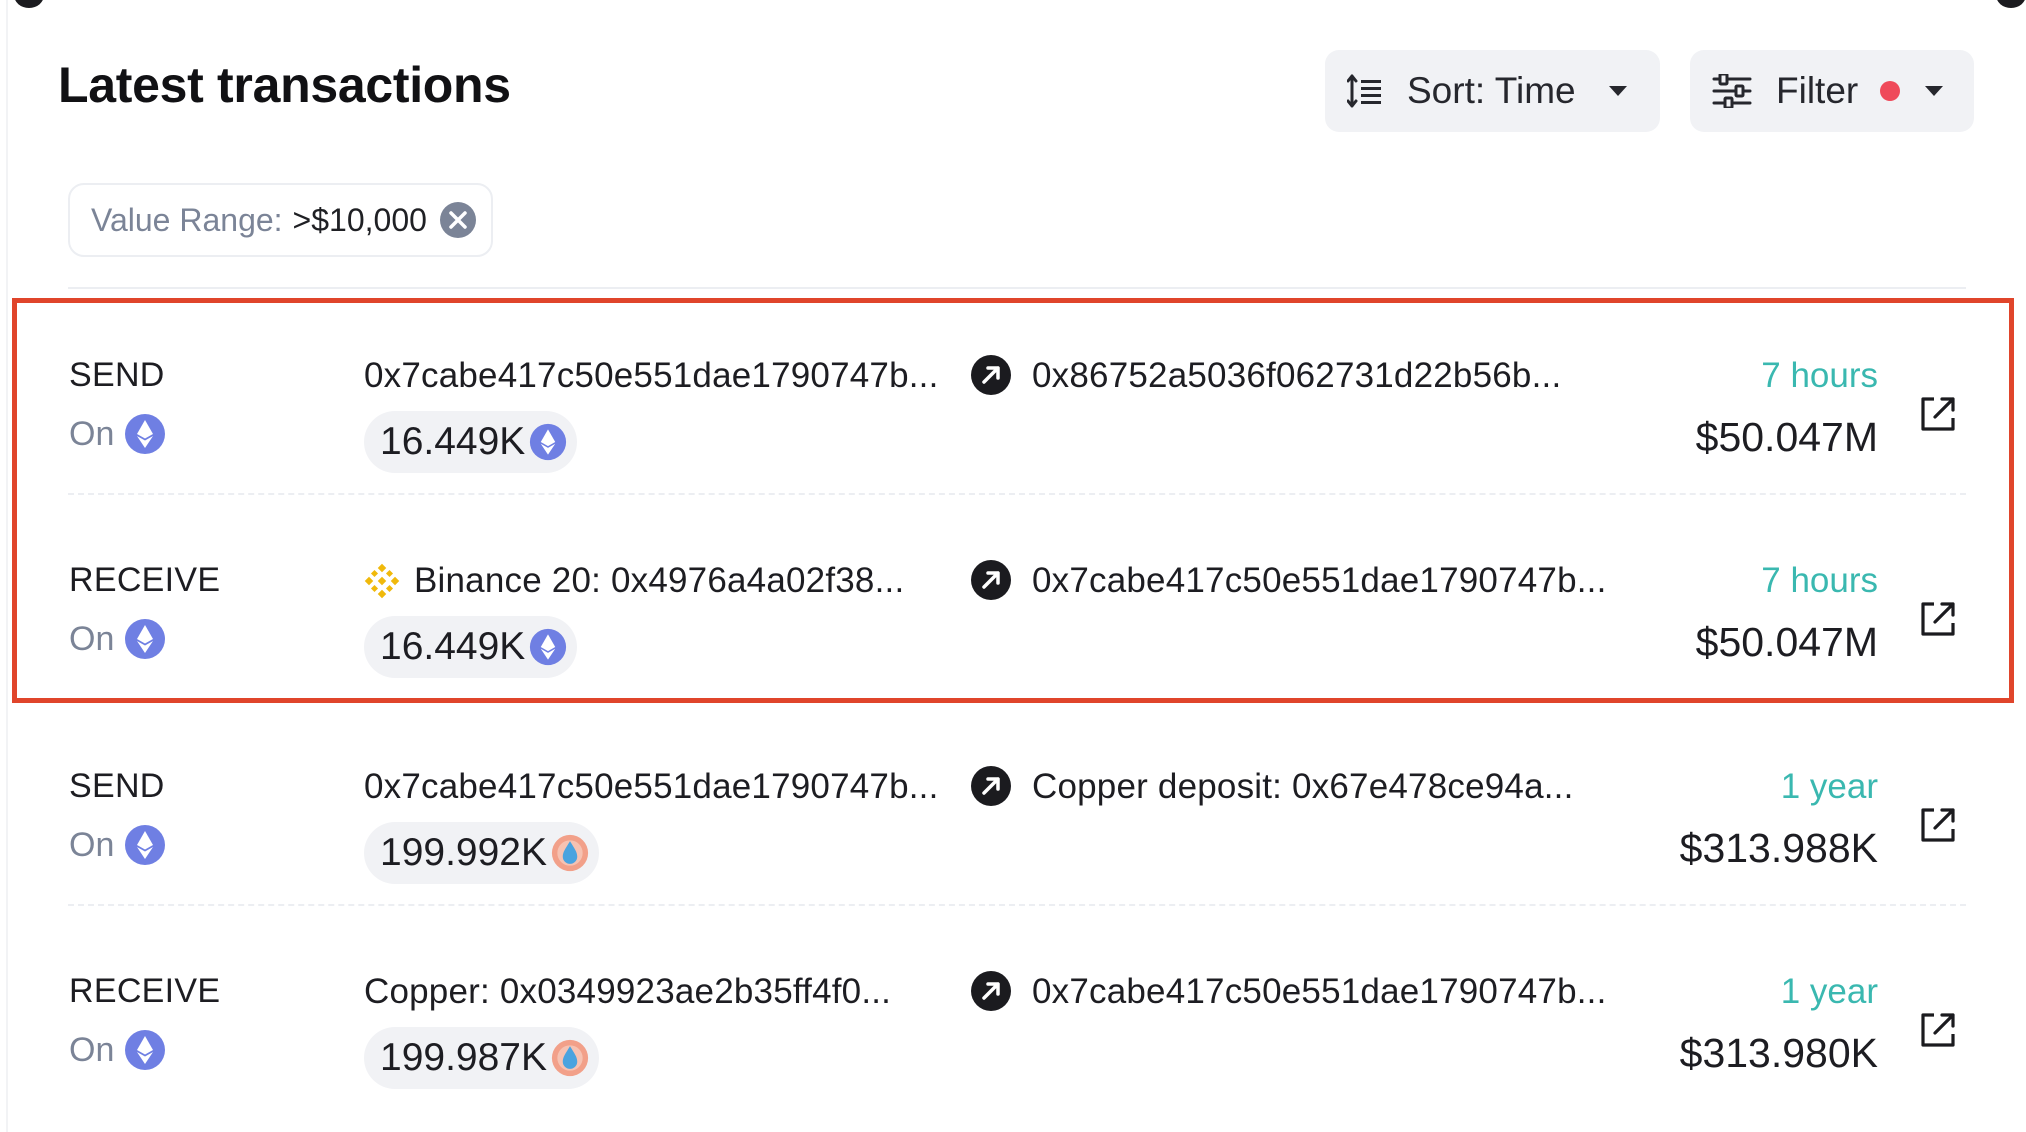  What do you see at coordinates (463, 852) in the screenshot?
I see `token-amount-value: 199.992K` at bounding box center [463, 852].